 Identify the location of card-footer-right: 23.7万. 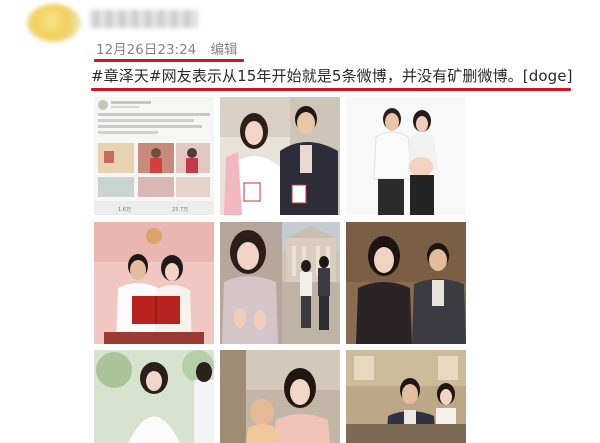
(180, 210).